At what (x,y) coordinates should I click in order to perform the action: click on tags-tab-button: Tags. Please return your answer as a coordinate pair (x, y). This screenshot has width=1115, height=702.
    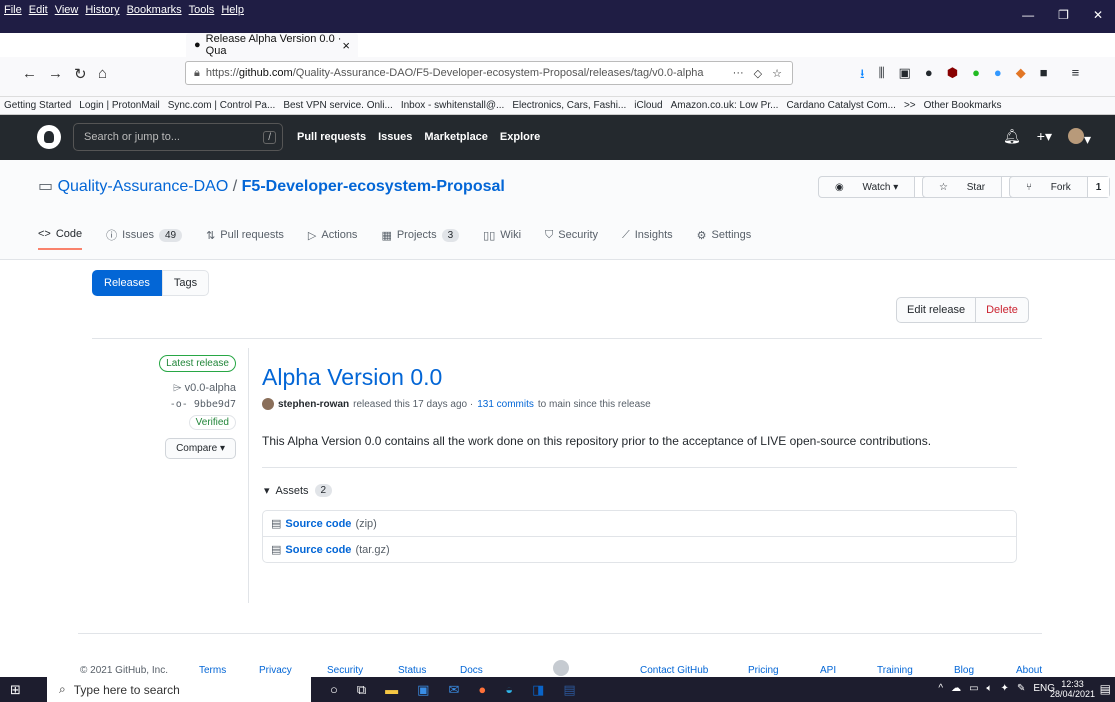
    Looking at the image, I should click on (185, 283).